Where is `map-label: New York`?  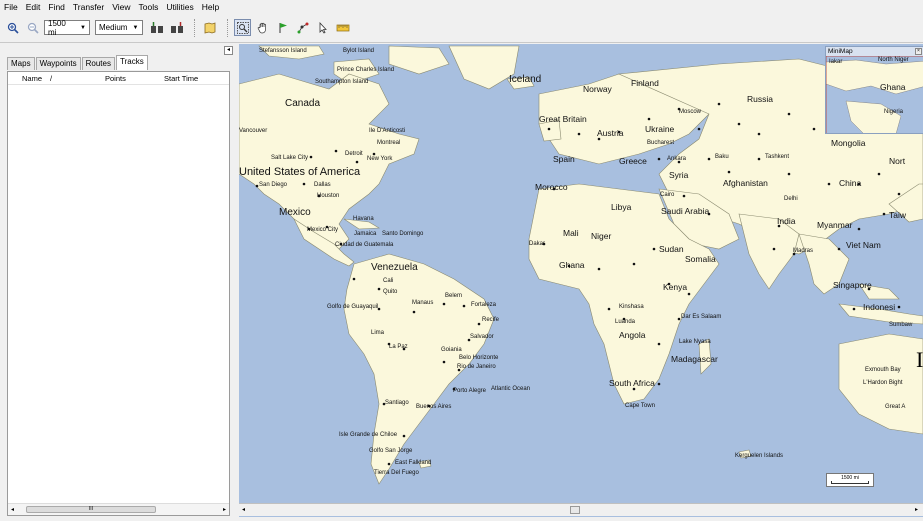 map-label: New York is located at coordinates (380, 159).